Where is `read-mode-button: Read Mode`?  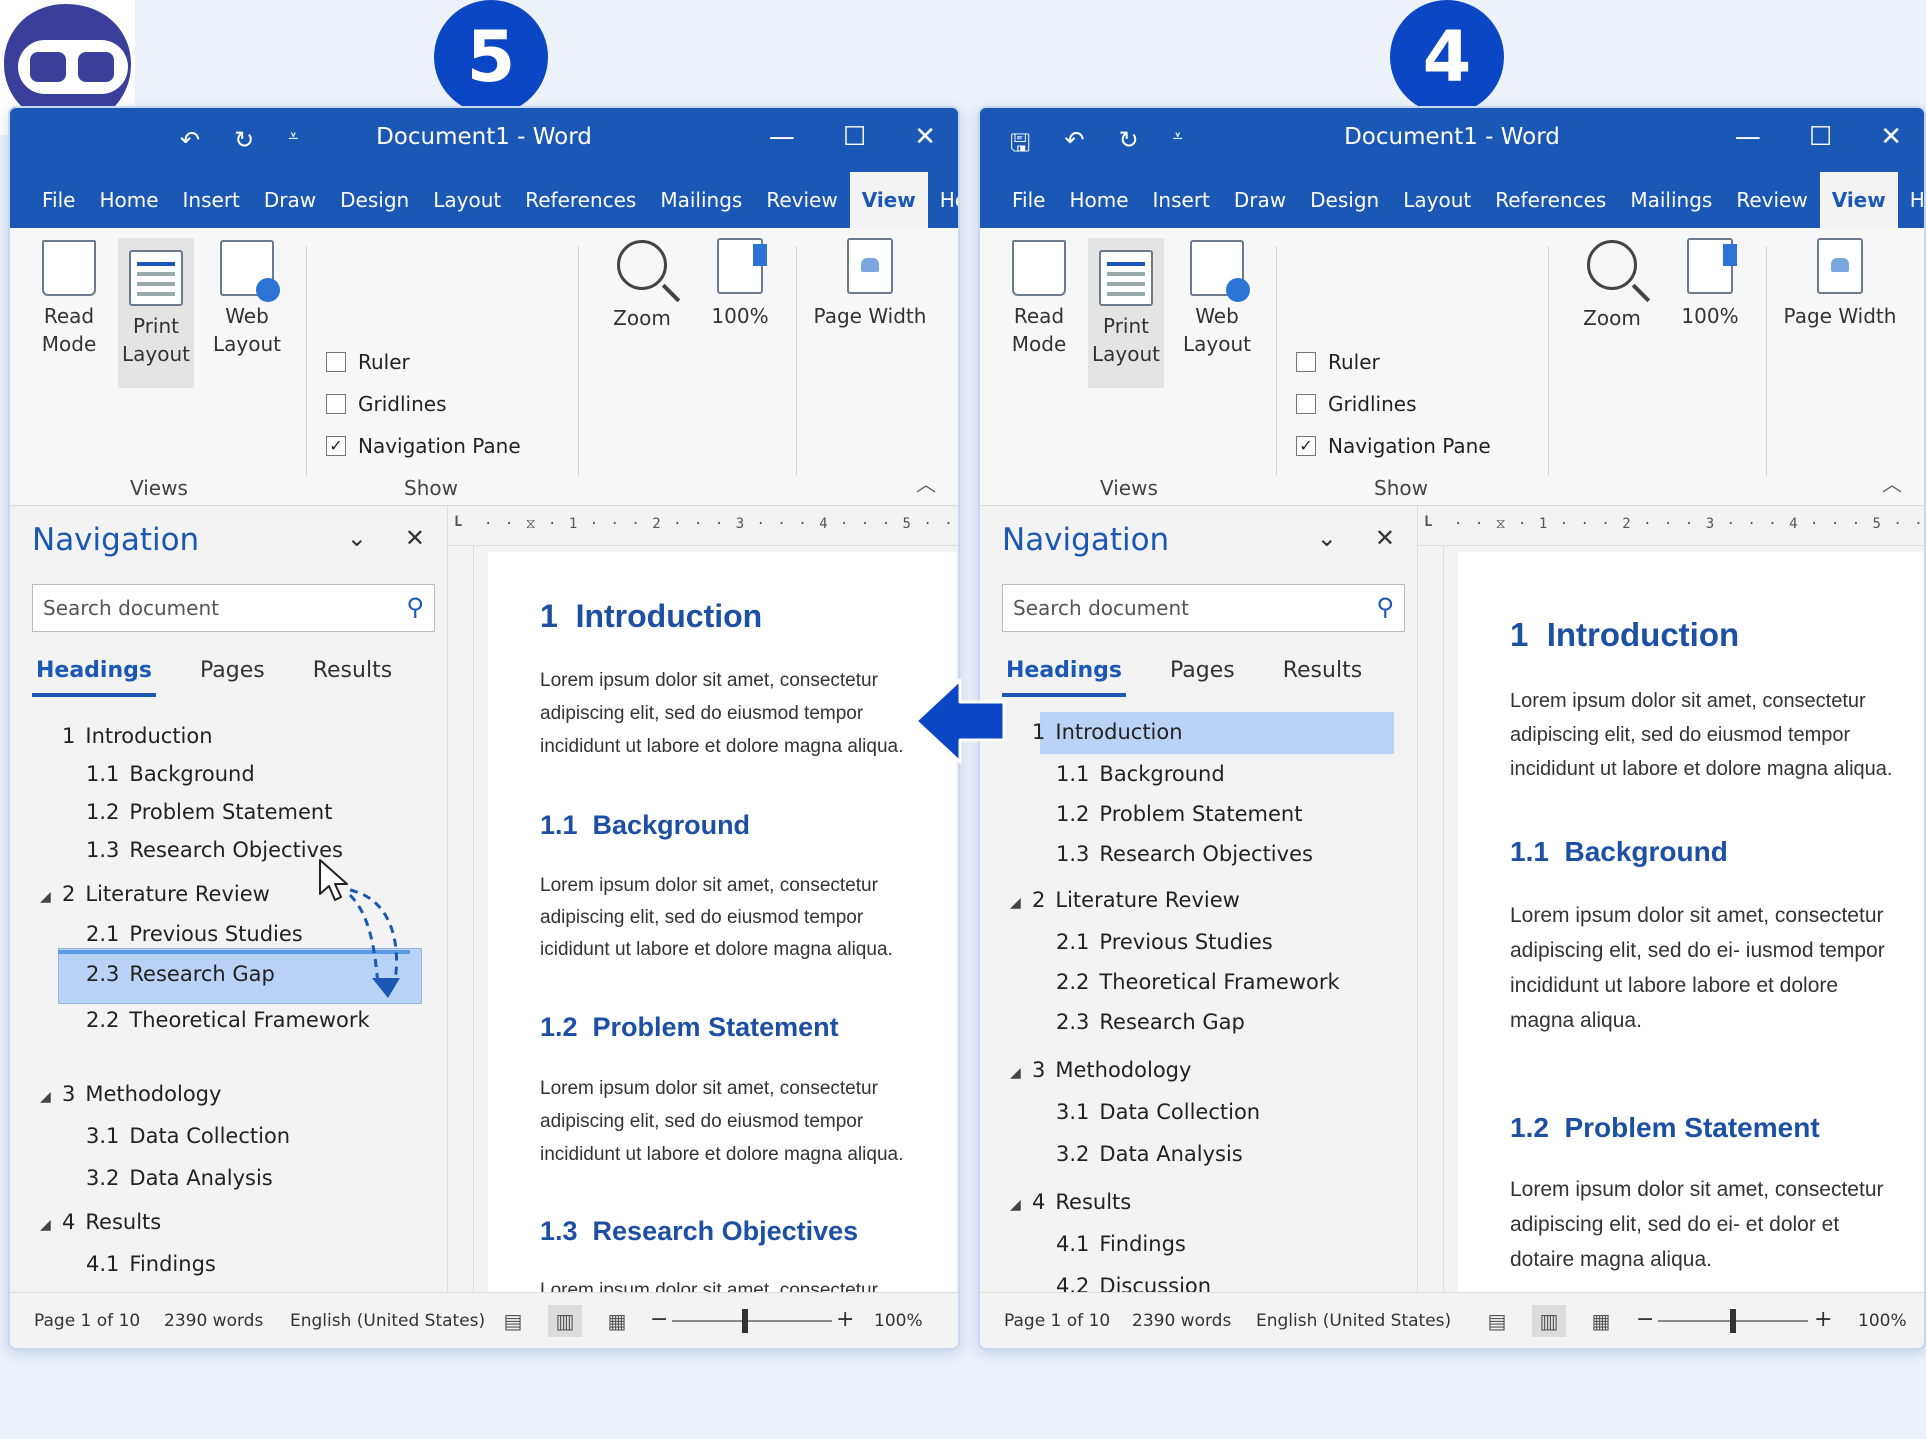 read-mode-button: Read Mode is located at coordinates (69, 347).